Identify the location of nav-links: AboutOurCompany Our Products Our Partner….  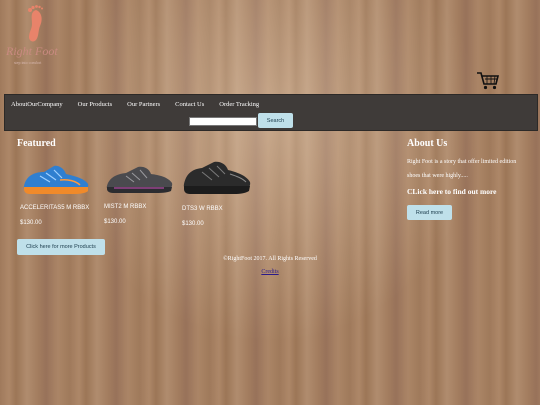
(142, 104).